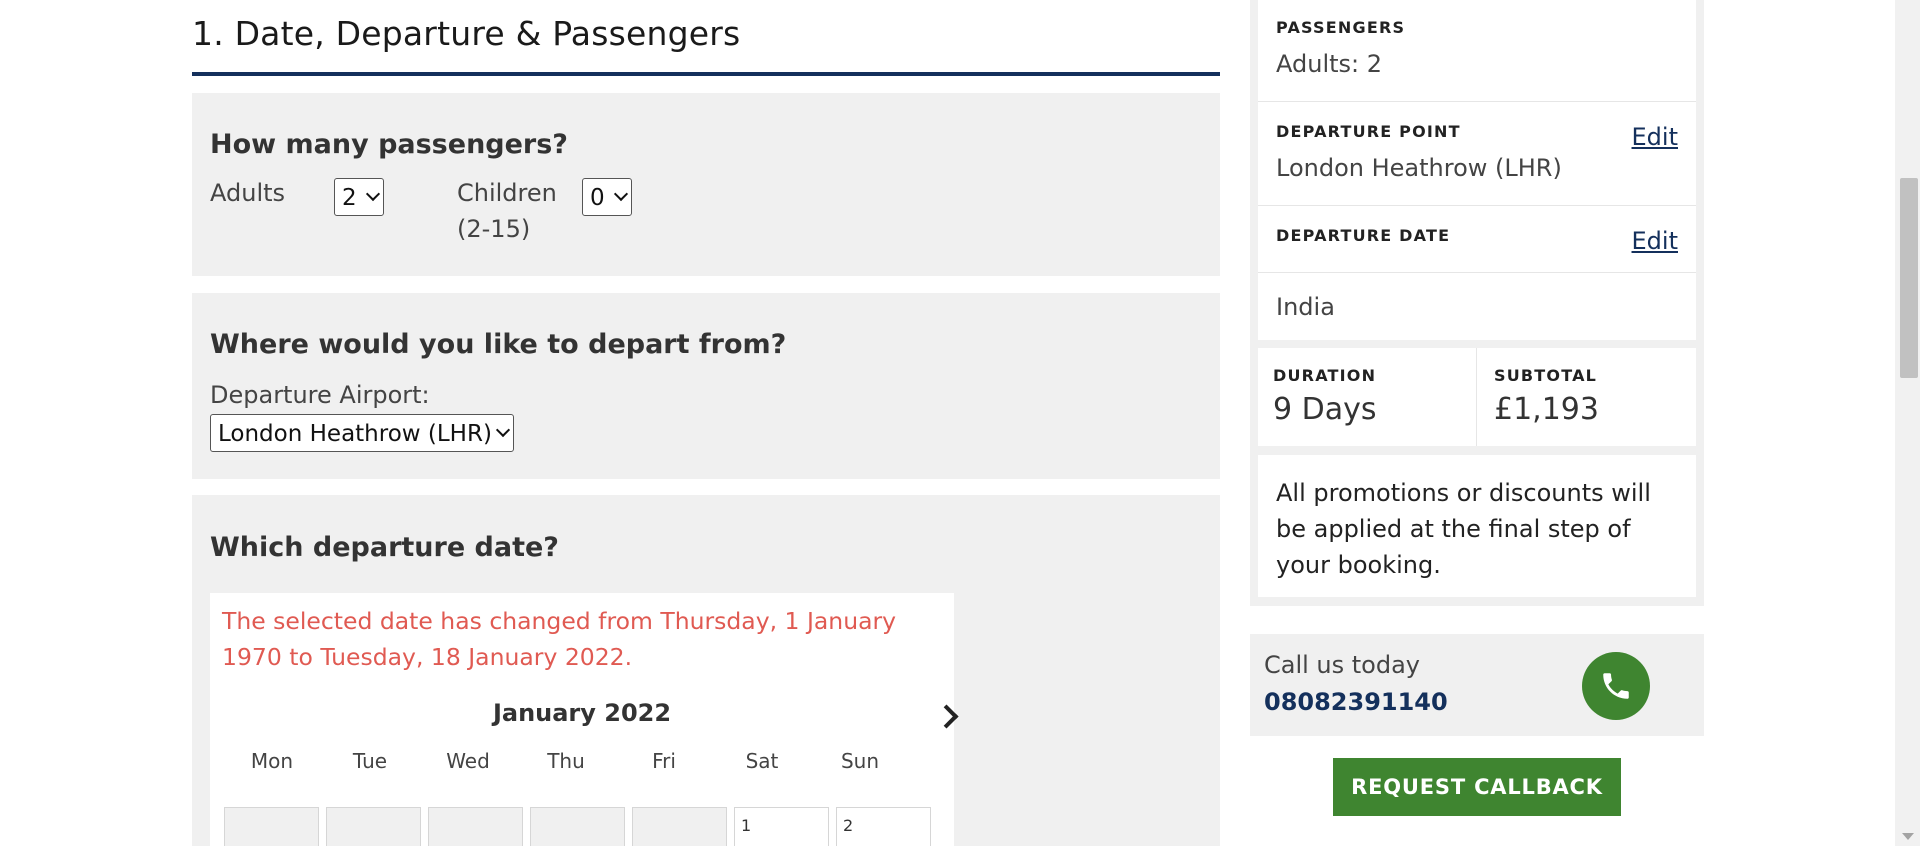 The width and height of the screenshot is (1920, 846). Describe the element at coordinates (466, 33) in the screenshot. I see `section-title: 1. Date, Departure & Passengers` at that location.